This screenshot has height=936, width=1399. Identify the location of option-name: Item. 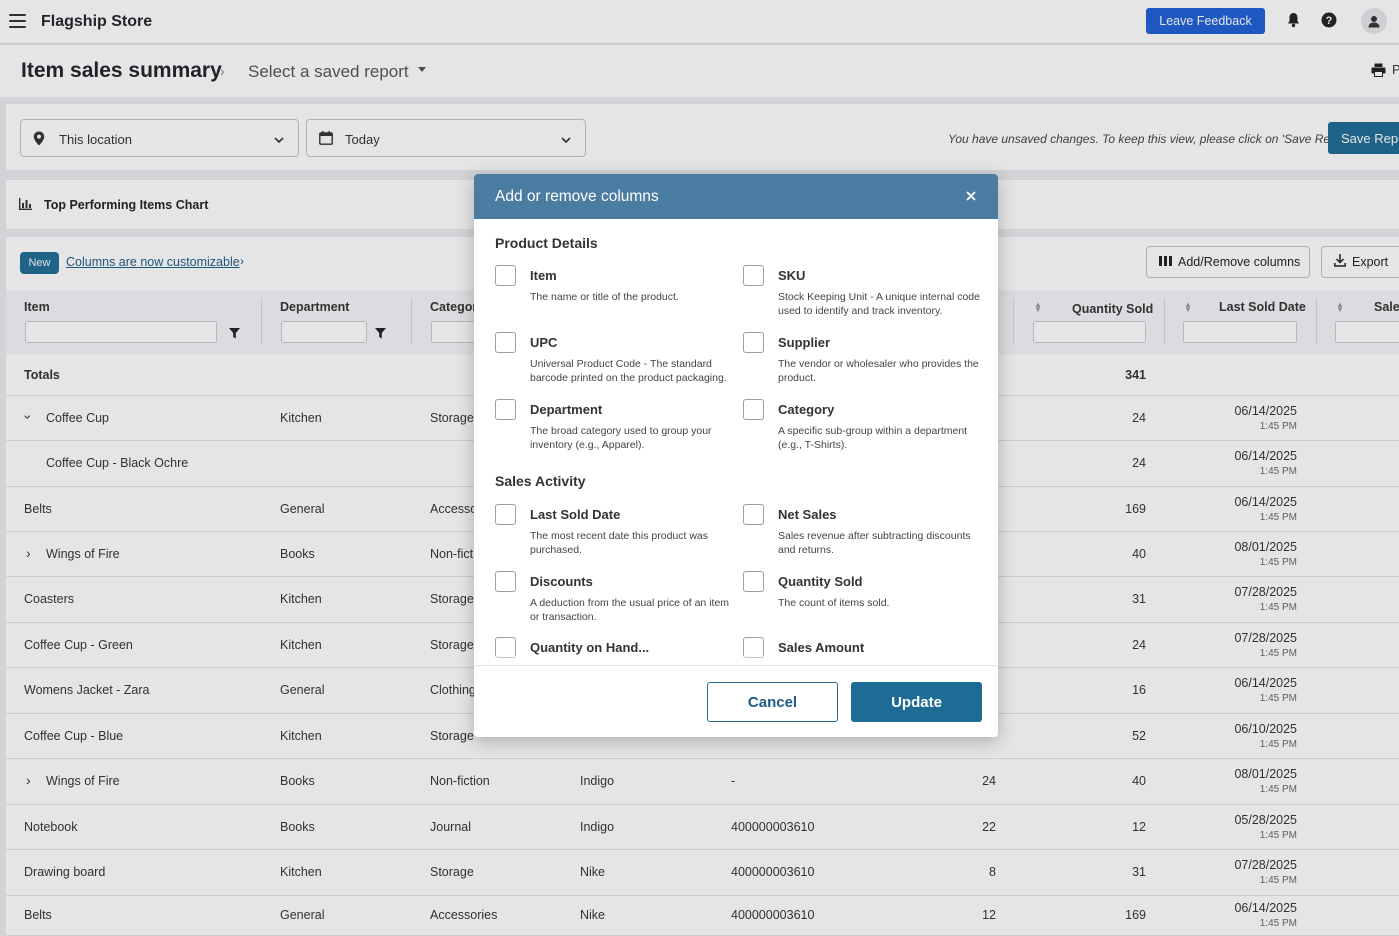
(543, 275).